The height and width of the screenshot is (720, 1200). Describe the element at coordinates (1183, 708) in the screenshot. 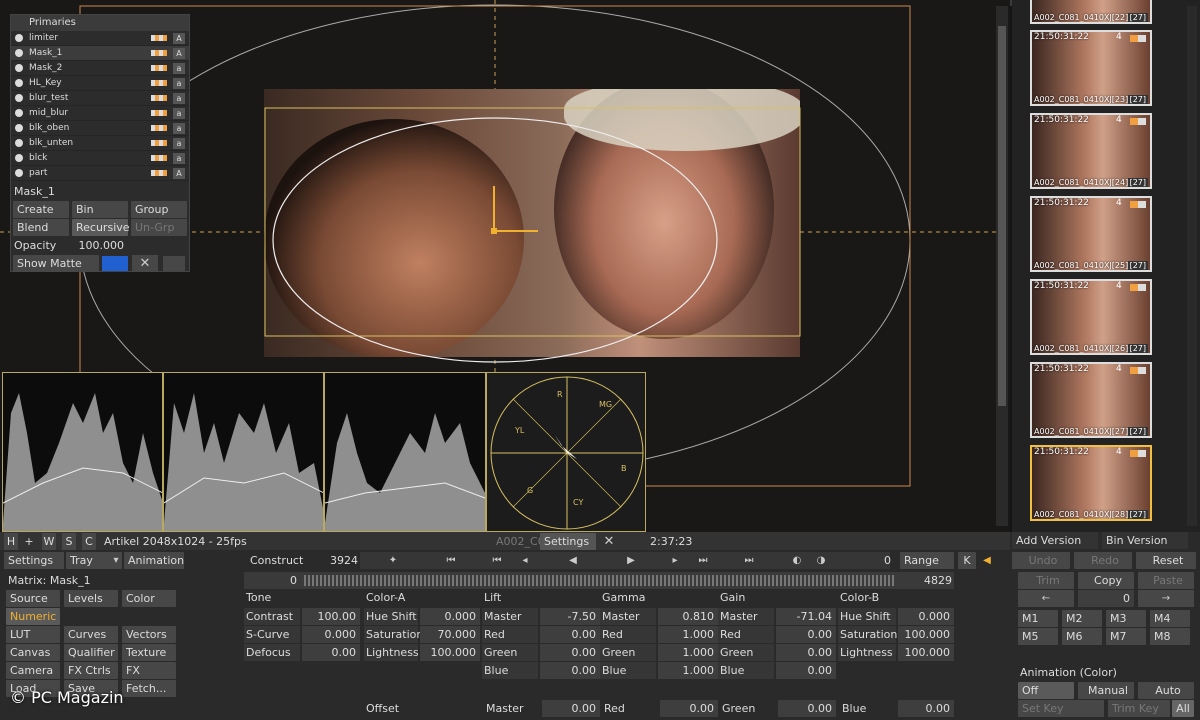

I see `all-button: All` at that location.